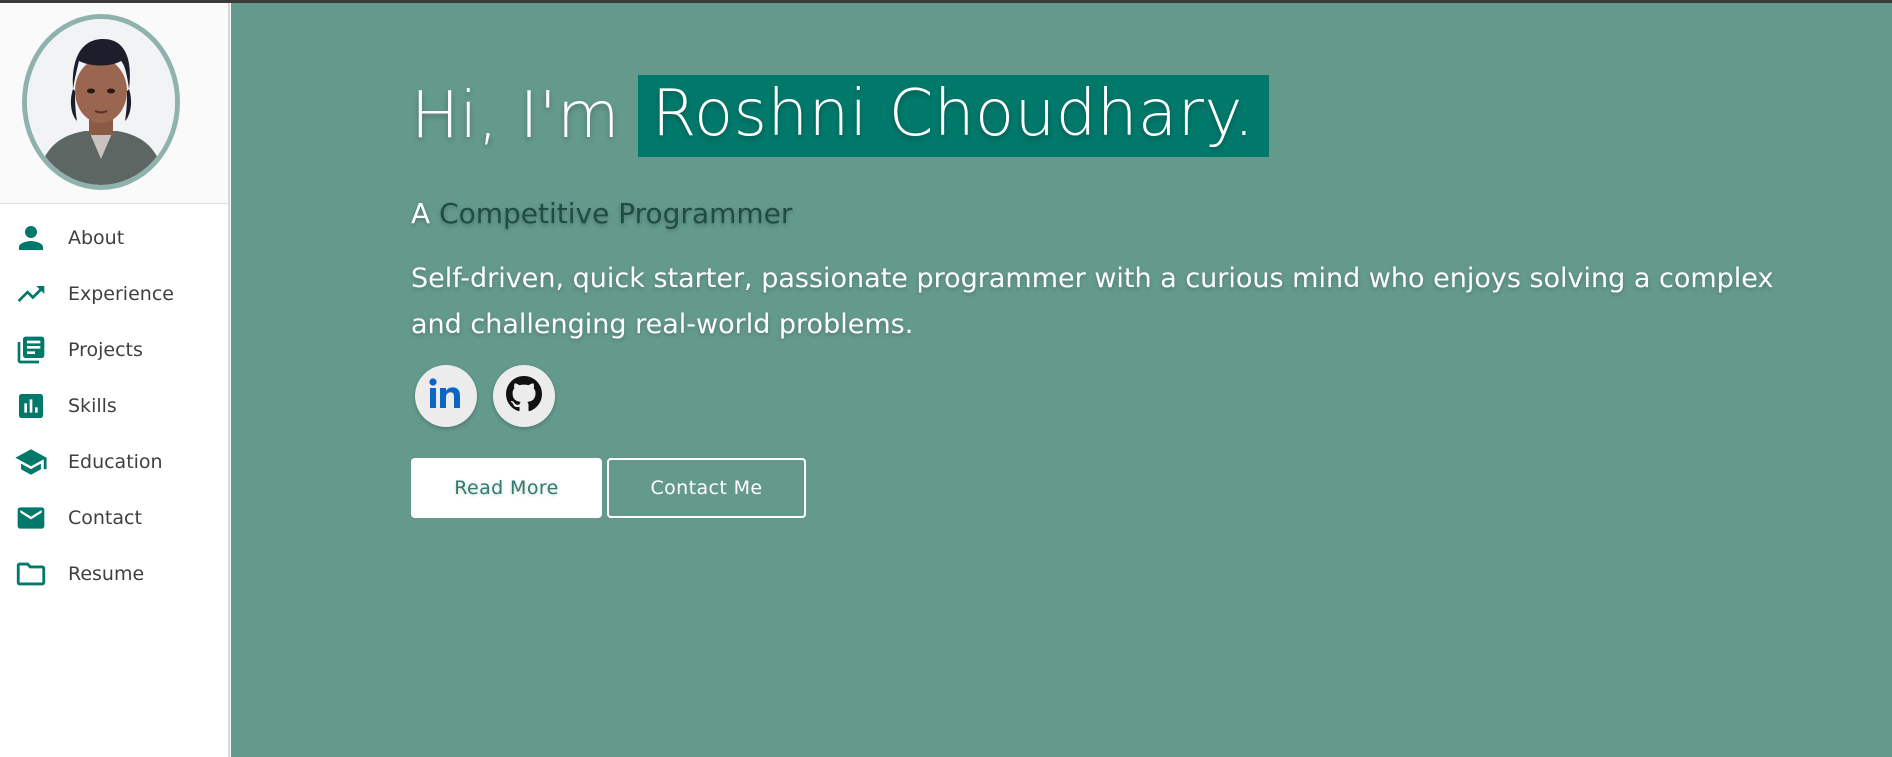 This screenshot has width=1892, height=757. What do you see at coordinates (31, 574) in the screenshot?
I see `folder-icon` at bounding box center [31, 574].